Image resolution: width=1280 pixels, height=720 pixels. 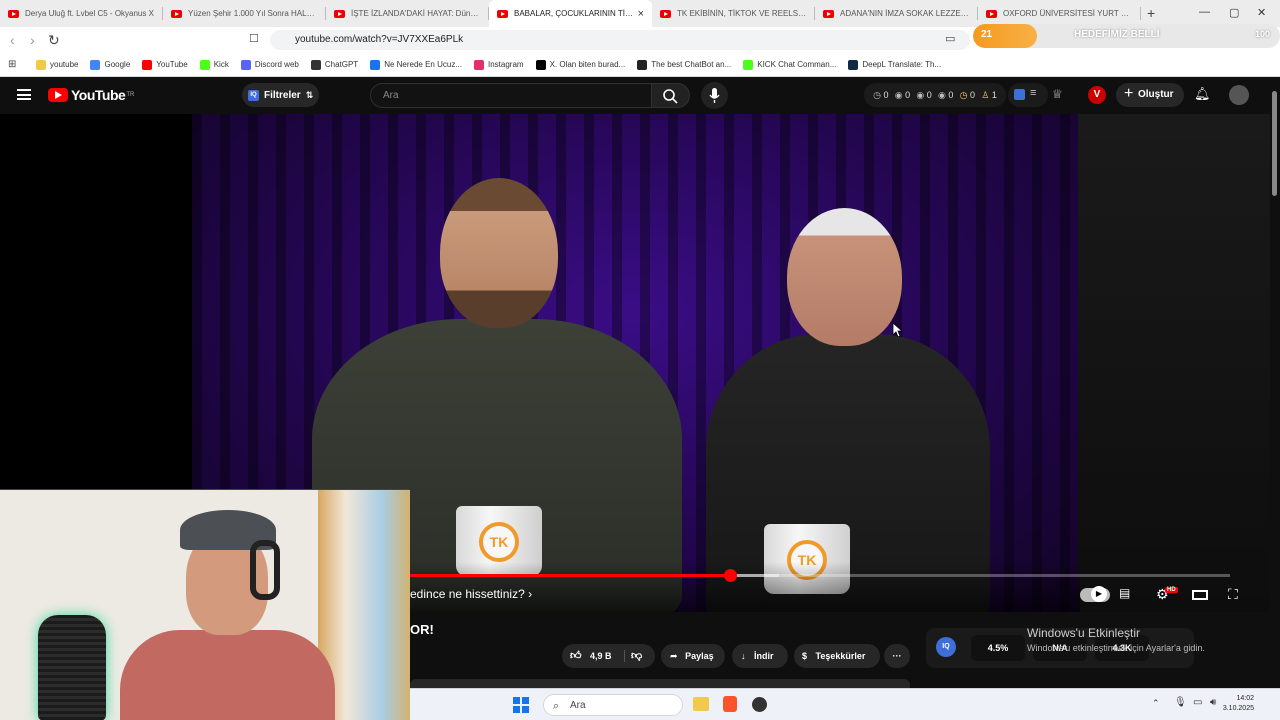 I want to click on hamburger-menu-icon, so click(x=24, y=94).